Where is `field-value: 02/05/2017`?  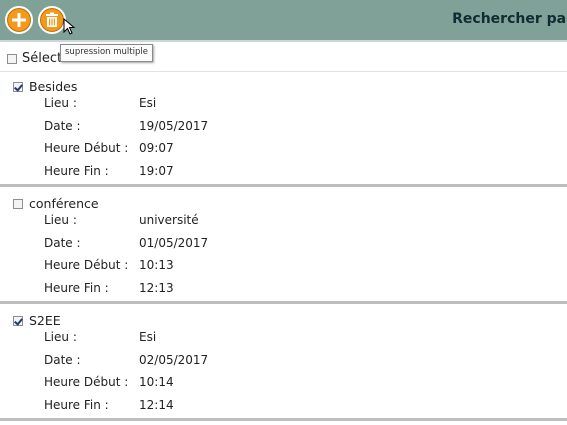
field-value: 02/05/2017 is located at coordinates (174, 359).